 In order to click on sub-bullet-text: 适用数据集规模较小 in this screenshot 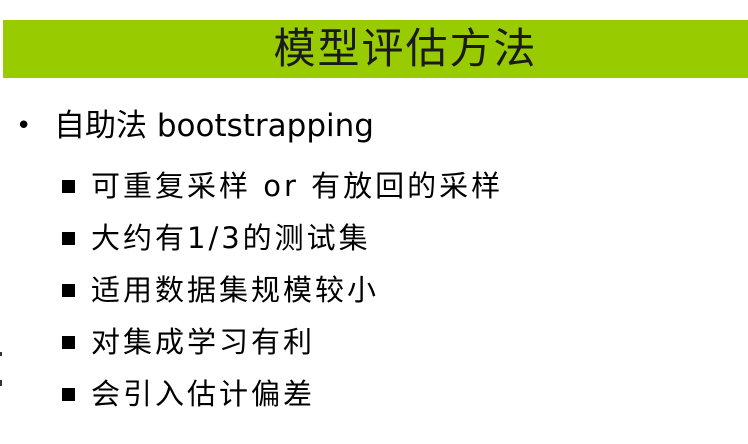, I will do `click(235, 290)`.